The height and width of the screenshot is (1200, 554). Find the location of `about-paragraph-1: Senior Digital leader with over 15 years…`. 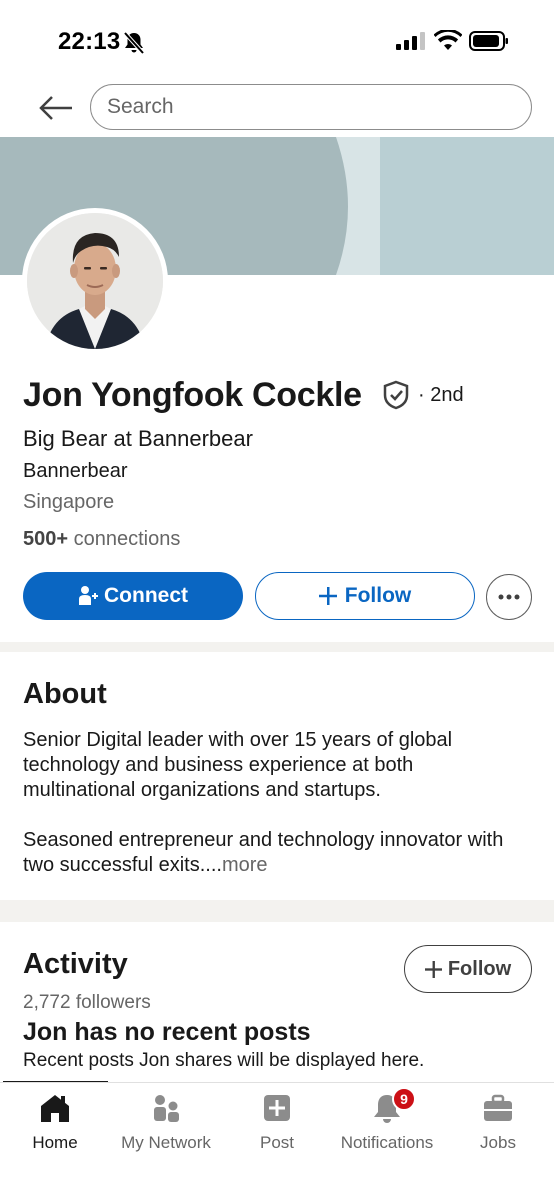

about-paragraph-1: Senior Digital leader with over 15 years… is located at coordinates (238, 765).